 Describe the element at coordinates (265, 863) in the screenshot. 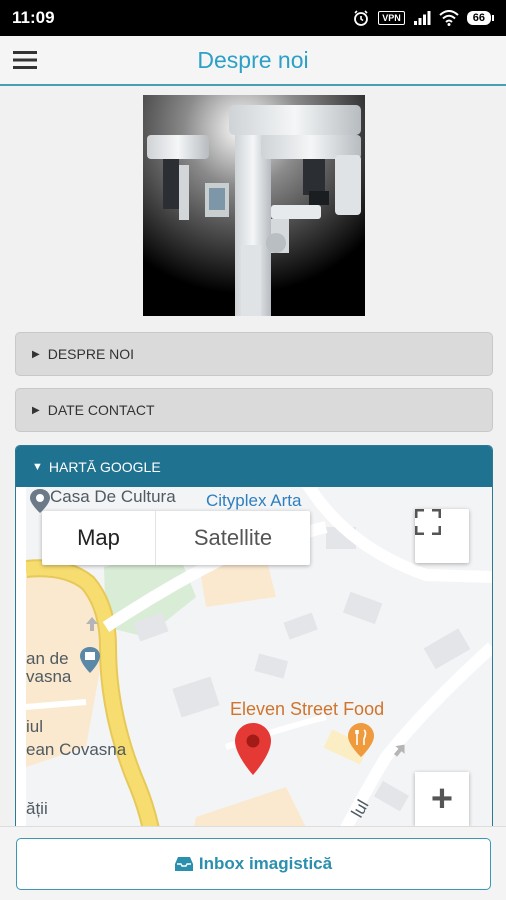

I see `inbox-label: Inbox imagistică` at that location.